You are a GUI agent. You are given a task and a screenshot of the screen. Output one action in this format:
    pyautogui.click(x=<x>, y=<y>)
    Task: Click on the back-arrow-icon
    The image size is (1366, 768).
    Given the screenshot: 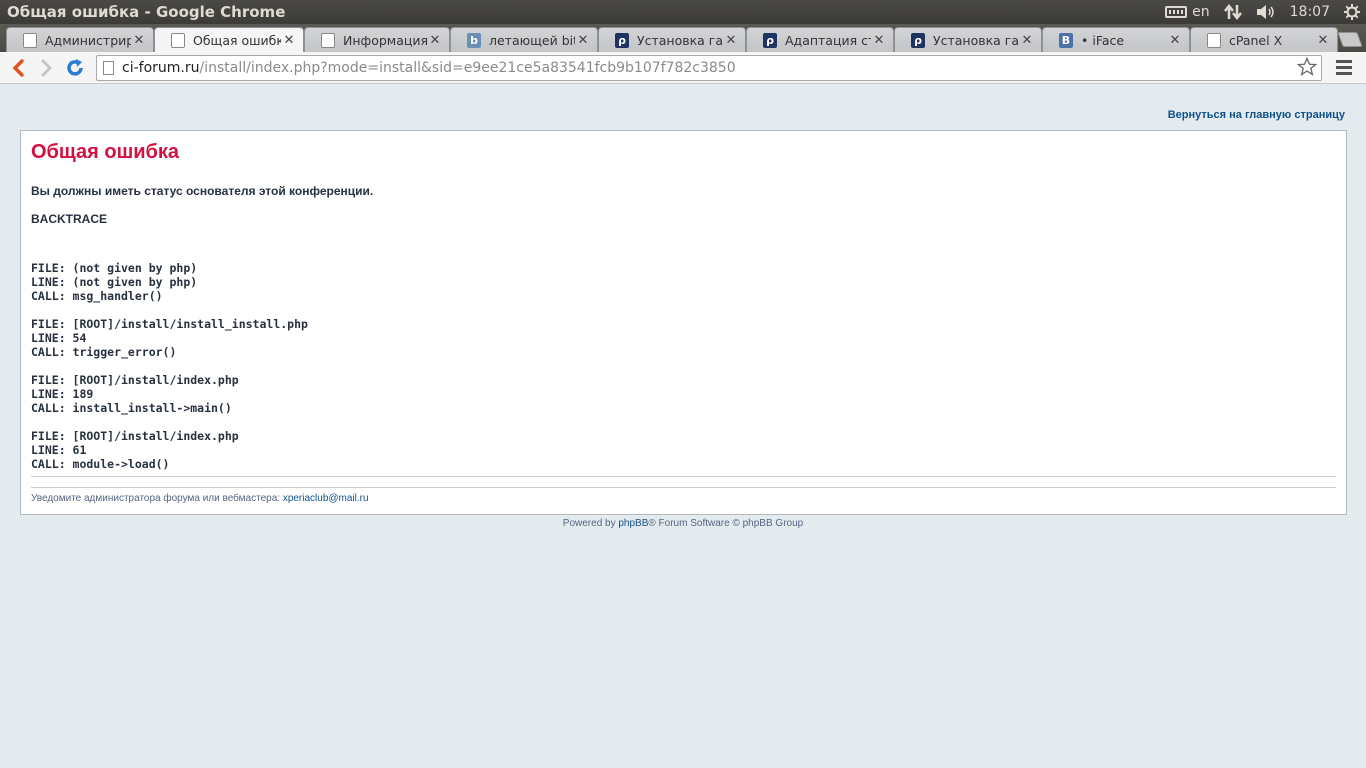 What is the action you would take?
    pyautogui.click(x=18, y=68)
    